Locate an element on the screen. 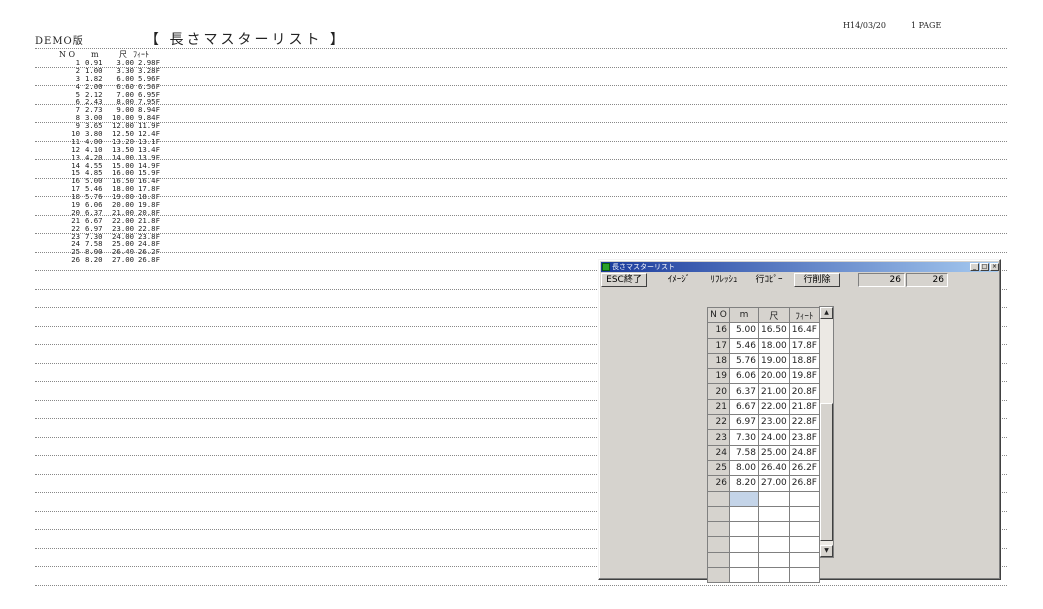  grid-row-number: 22 is located at coordinates (718, 422).